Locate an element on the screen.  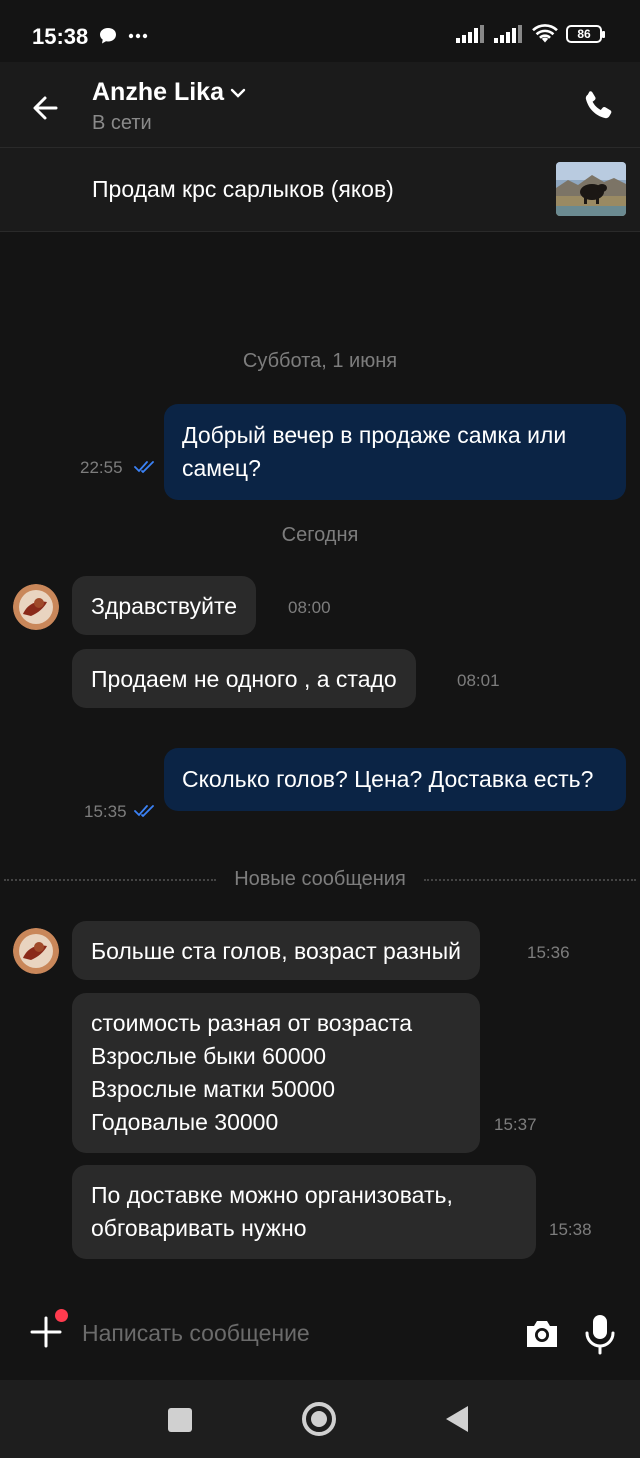
status-right-icons: 86 is located at coordinates (530, 34).